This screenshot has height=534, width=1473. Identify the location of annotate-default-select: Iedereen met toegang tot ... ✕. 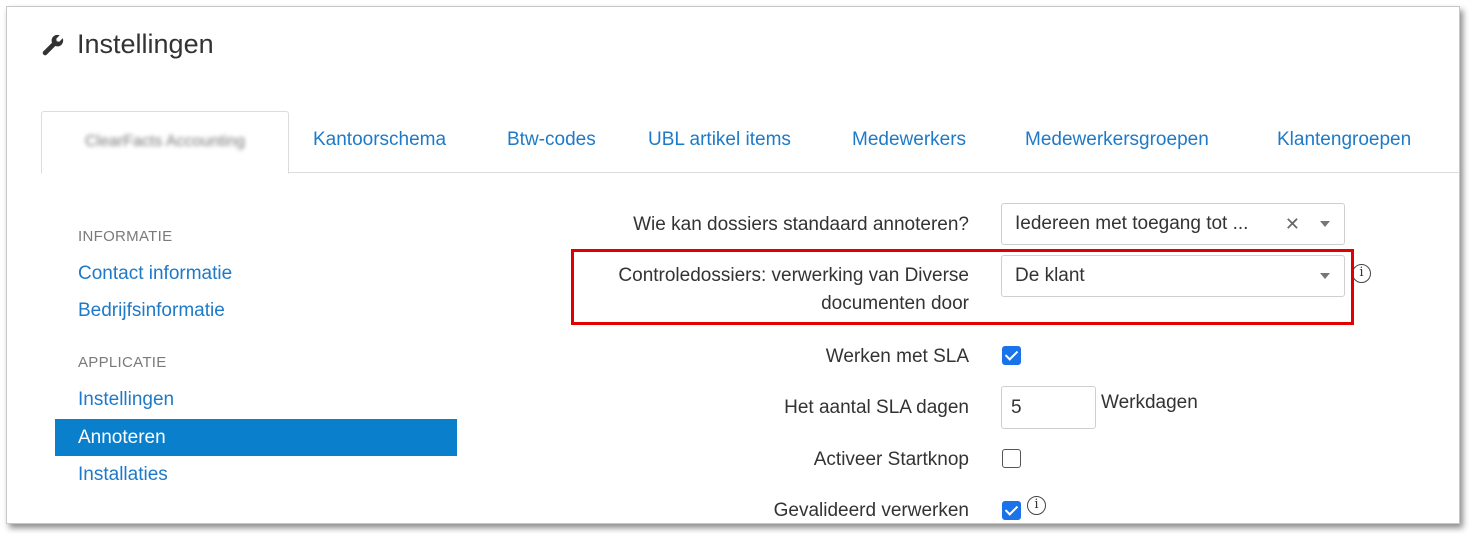
(1173, 224).